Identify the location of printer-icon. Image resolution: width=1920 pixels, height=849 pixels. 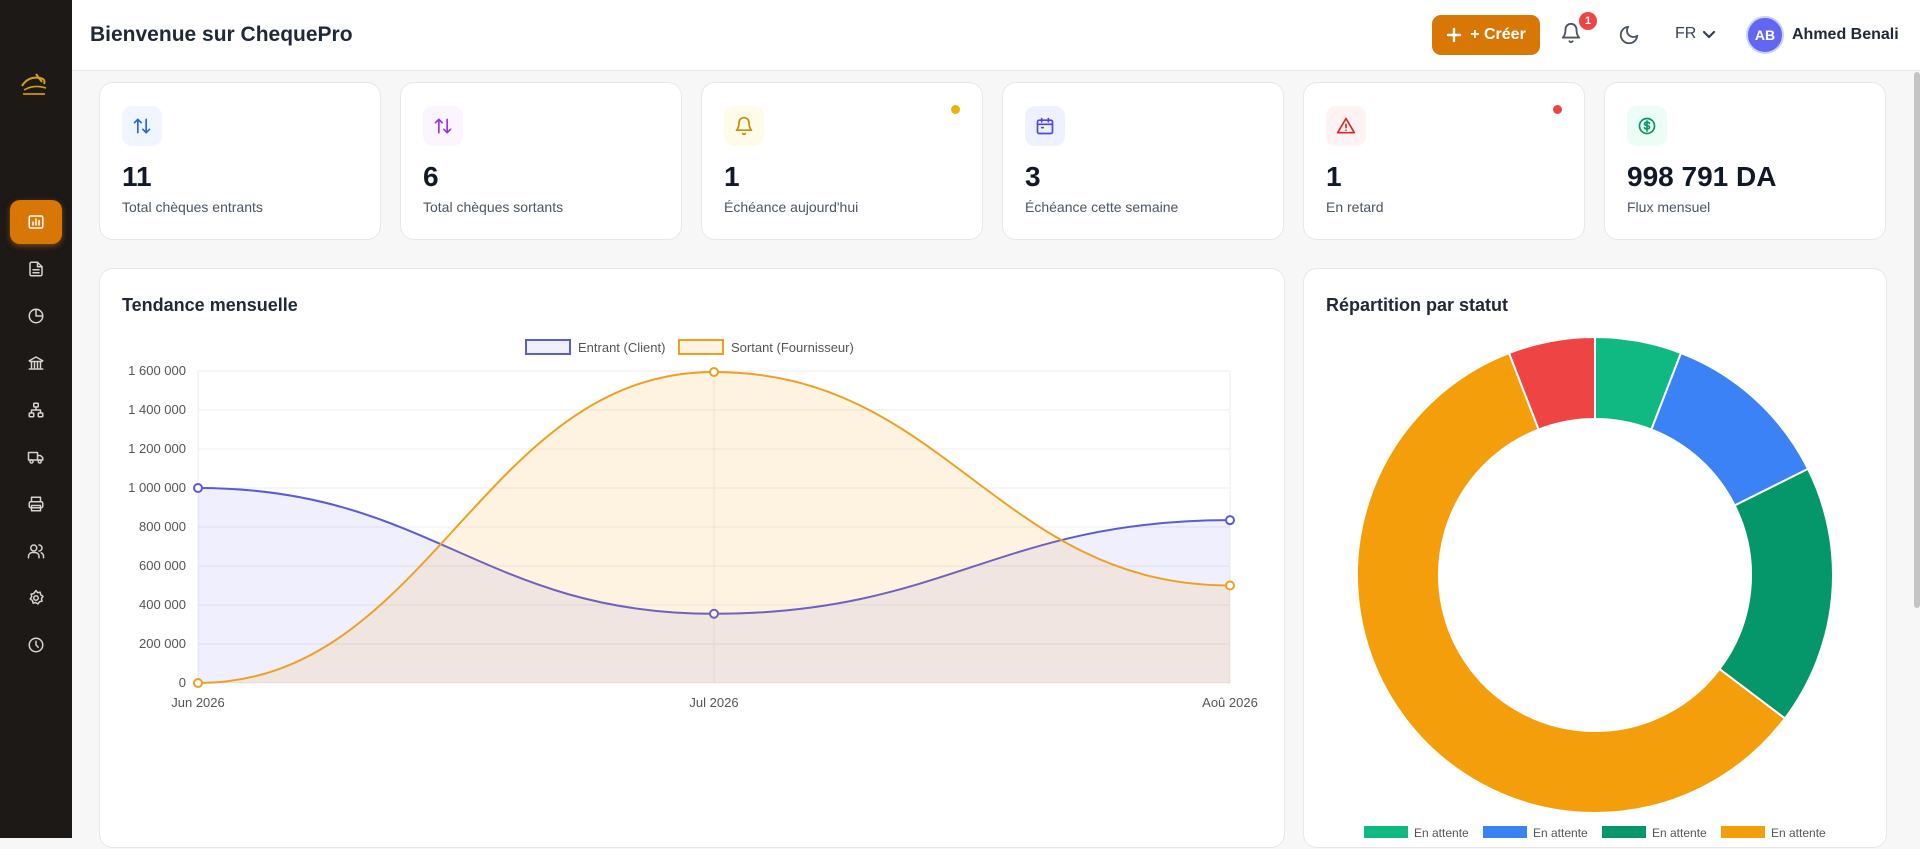
(36, 503).